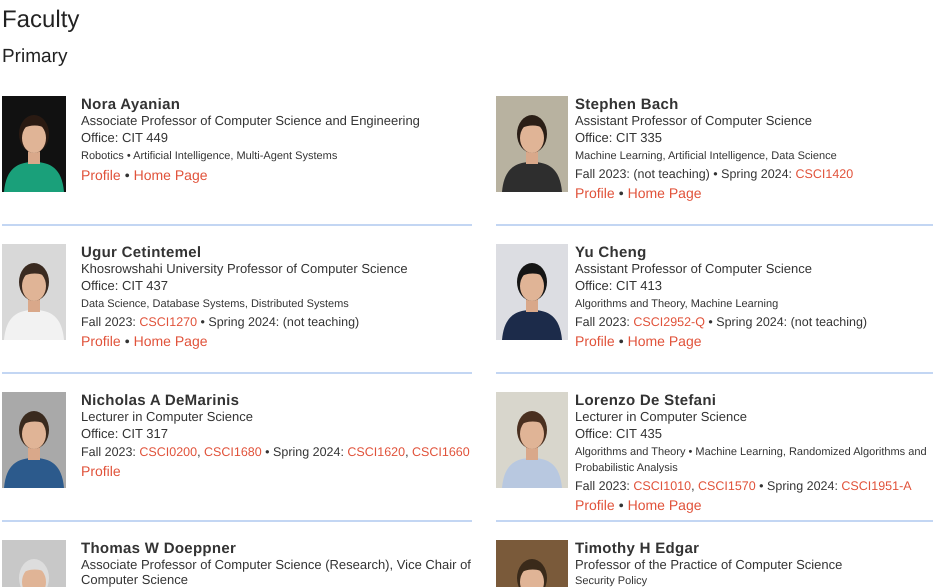 This screenshot has width=933, height=587. What do you see at coordinates (876, 486) in the screenshot?
I see `course-link: CSCI1951-A` at bounding box center [876, 486].